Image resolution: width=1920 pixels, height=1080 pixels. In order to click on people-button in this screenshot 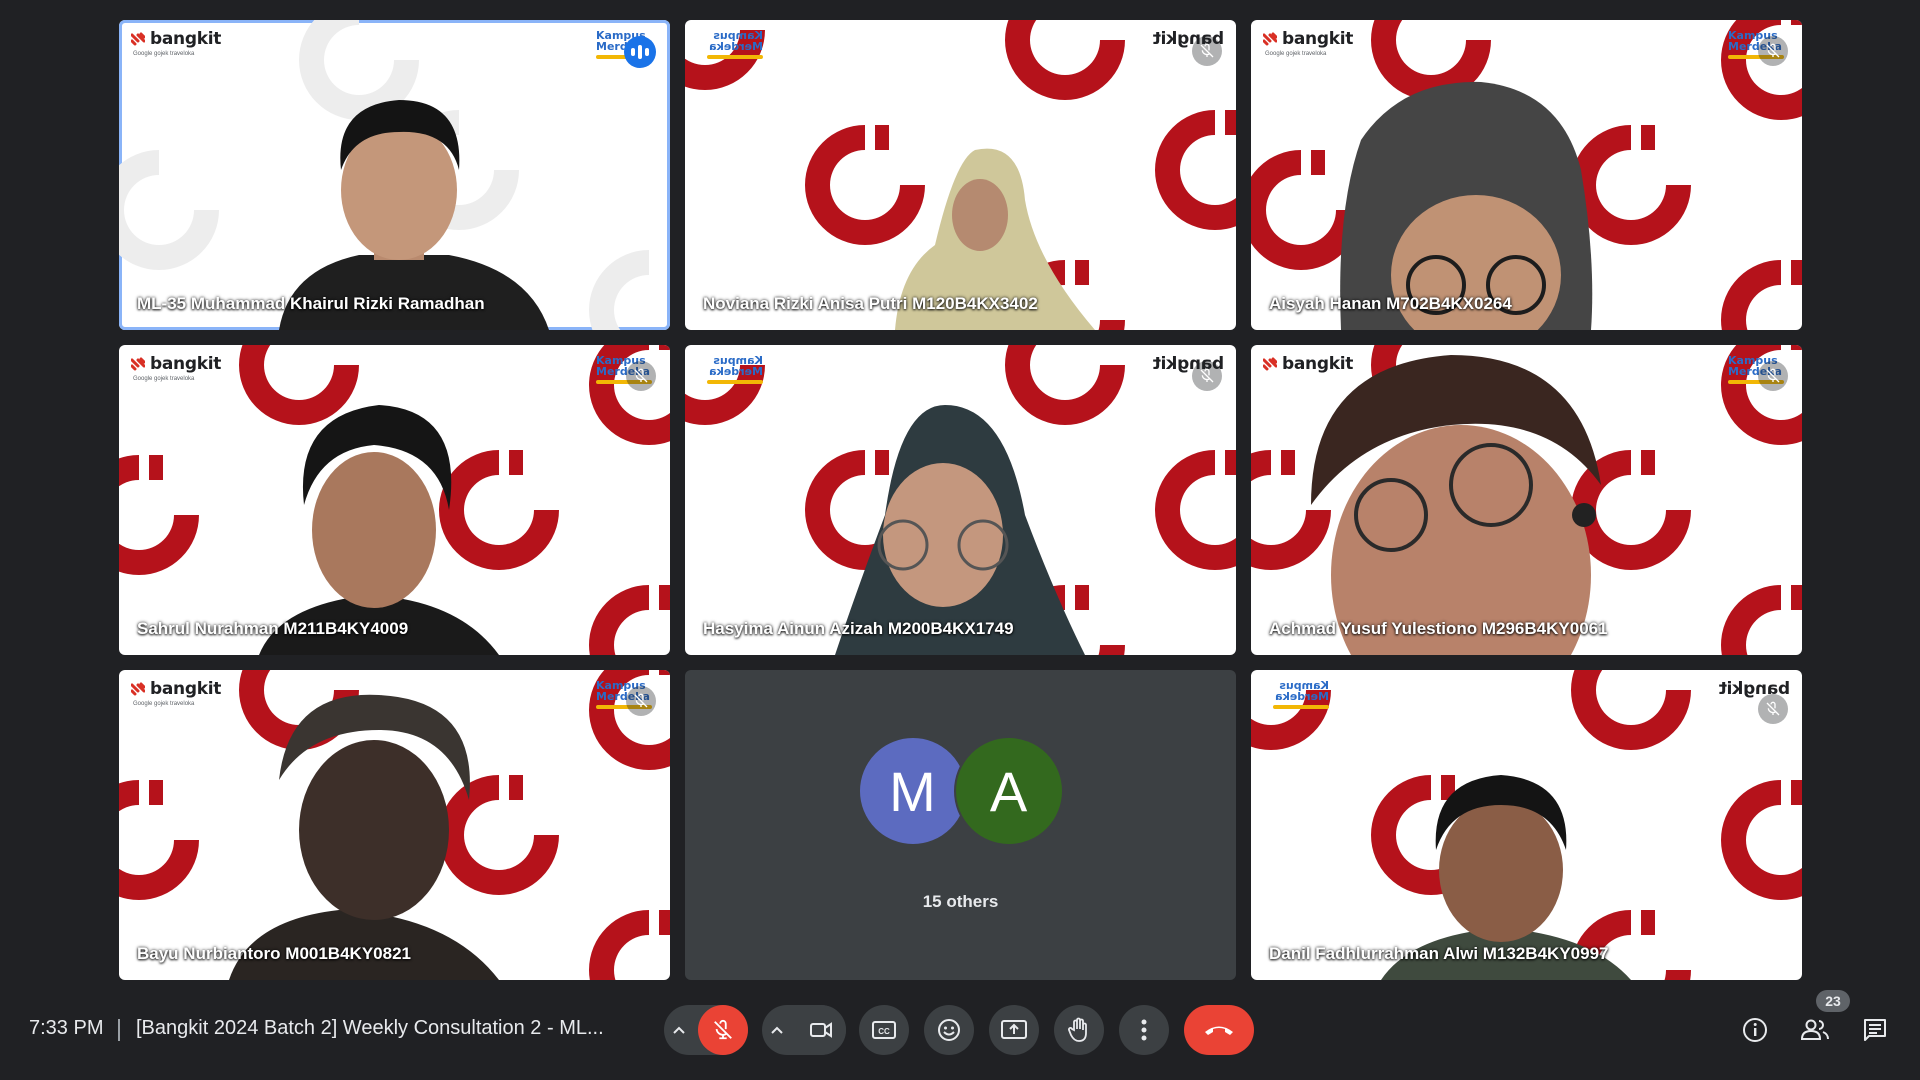, I will do `click(1815, 1030)`.